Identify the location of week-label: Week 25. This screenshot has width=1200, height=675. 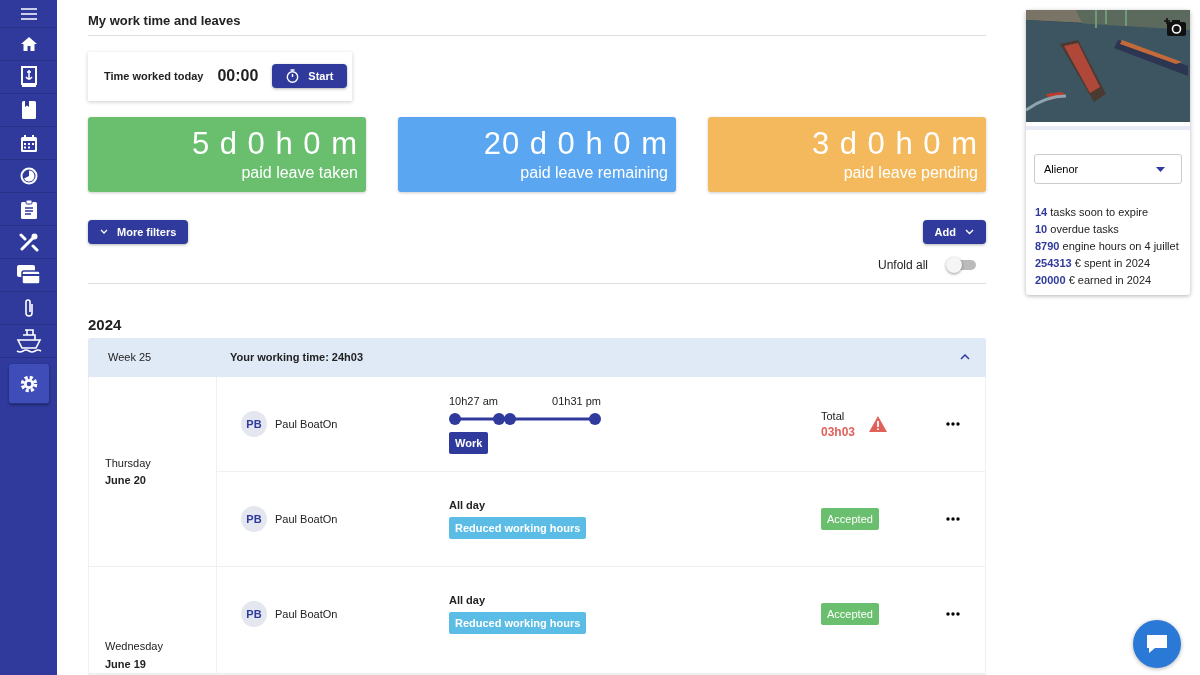
(130, 357).